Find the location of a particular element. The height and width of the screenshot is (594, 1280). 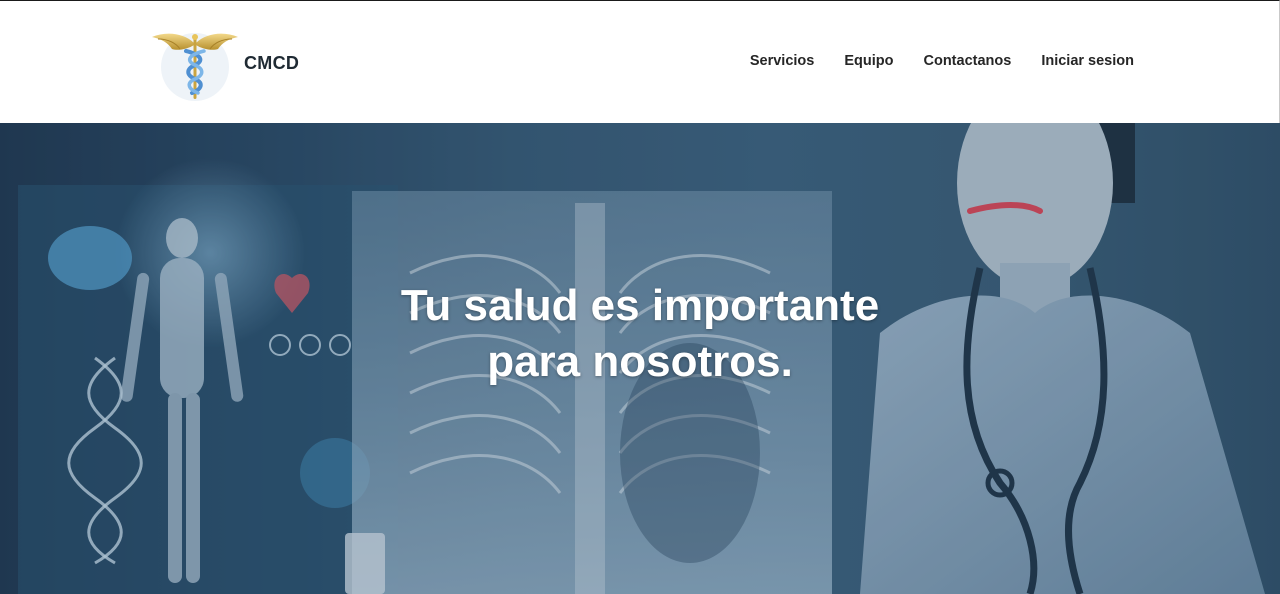

hero-title-line-2: para nosotros. is located at coordinates (640, 361).